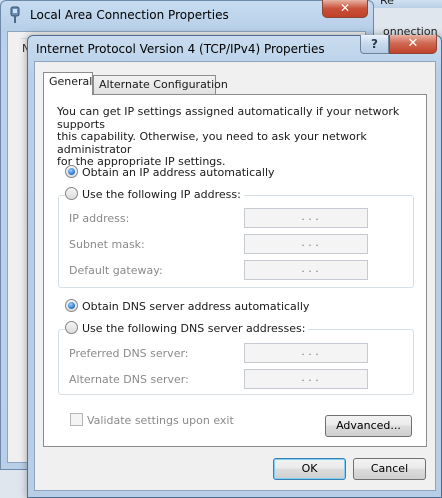  What do you see at coordinates (306, 270) in the screenshot?
I see `default-gateway-input: . . .` at bounding box center [306, 270].